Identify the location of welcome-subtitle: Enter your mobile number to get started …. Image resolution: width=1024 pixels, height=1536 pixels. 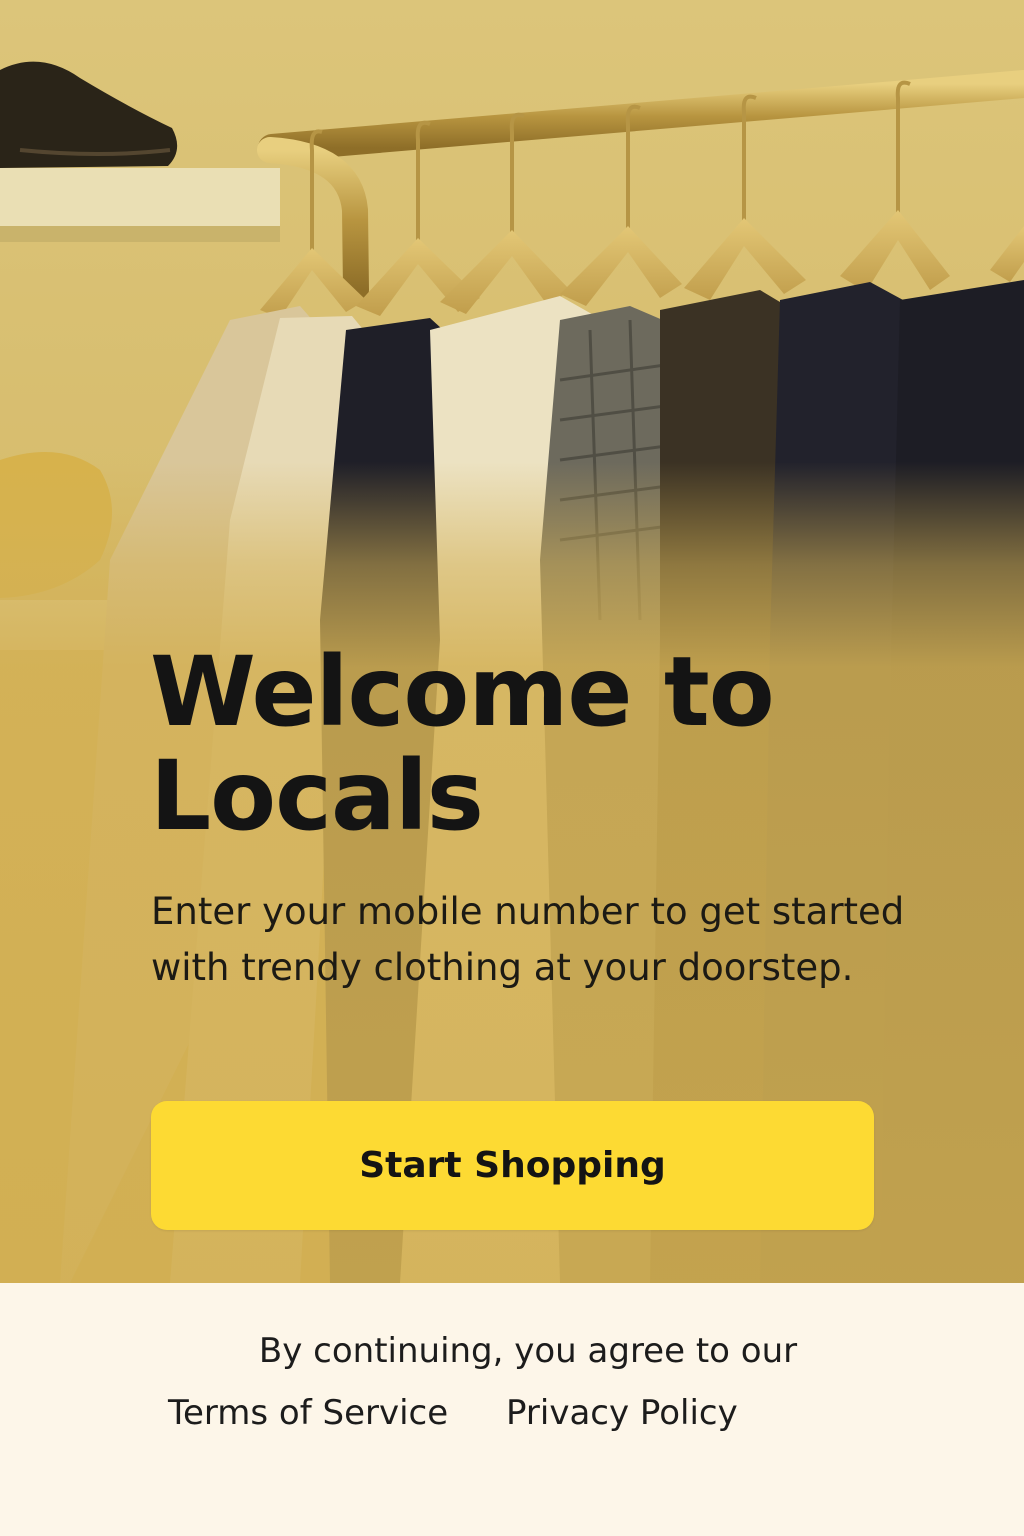
(528, 939).